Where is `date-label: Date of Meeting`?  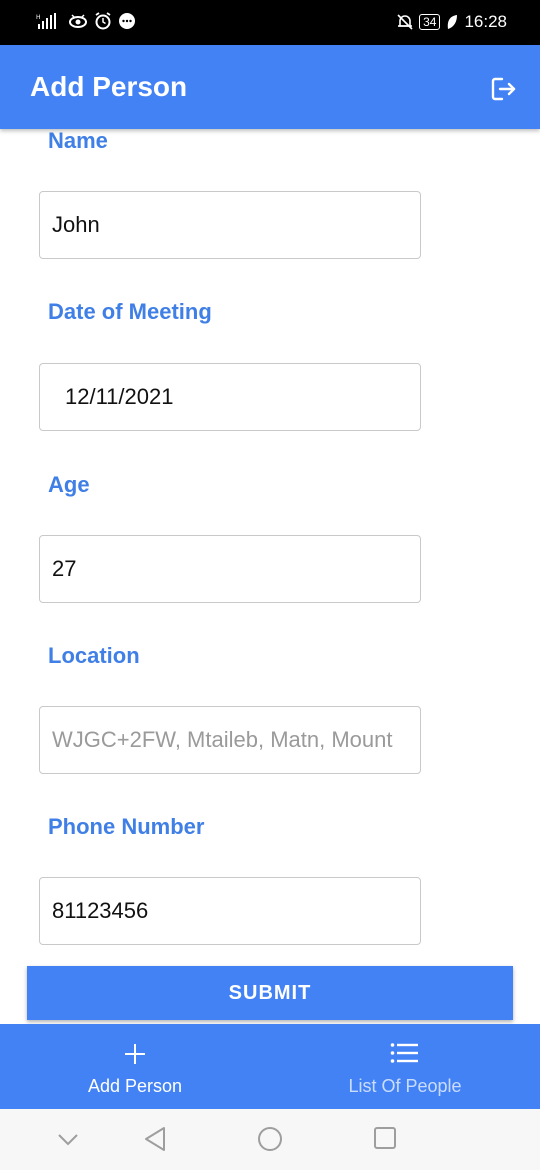
date-label: Date of Meeting is located at coordinates (130, 311).